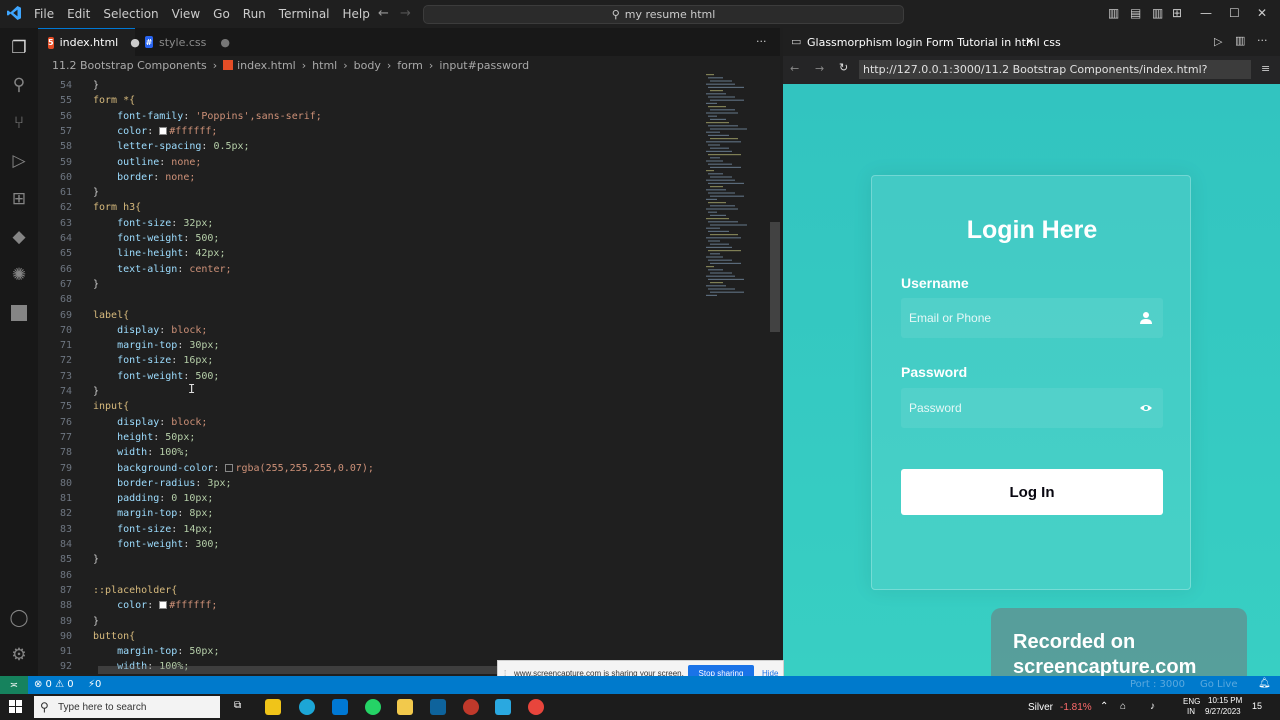 The image size is (1280, 720). Describe the element at coordinates (94, 684) in the screenshot. I see `ports-count: ⚡0` at that location.